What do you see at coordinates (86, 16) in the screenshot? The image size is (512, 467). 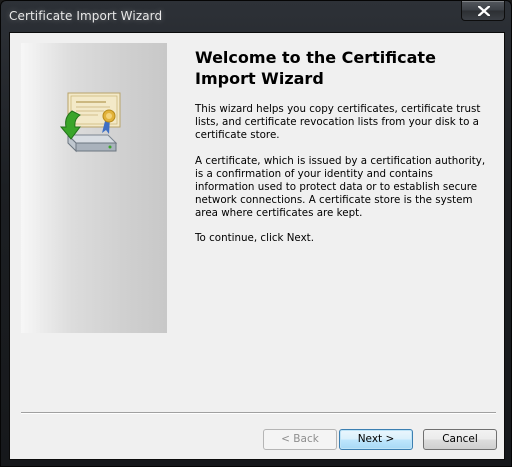 I see `window-title: Certificate Import Wizard` at bounding box center [86, 16].